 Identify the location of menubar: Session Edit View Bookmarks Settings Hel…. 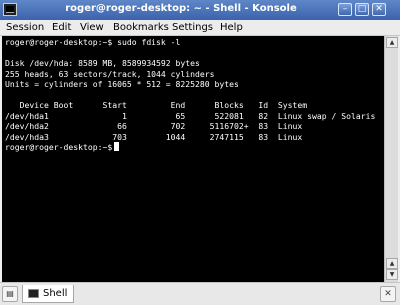
(200, 28).